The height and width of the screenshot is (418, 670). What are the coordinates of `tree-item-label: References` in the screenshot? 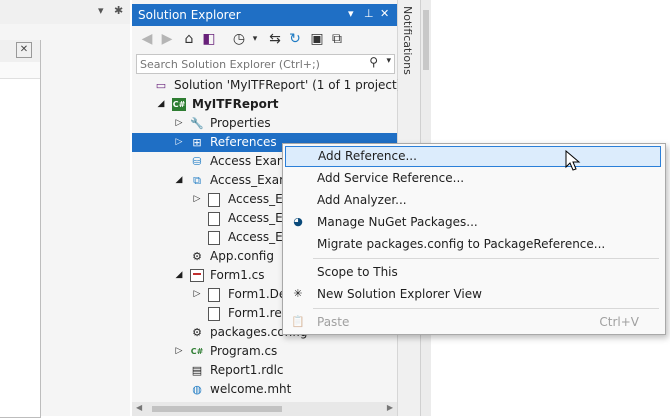 It's located at (243, 142).